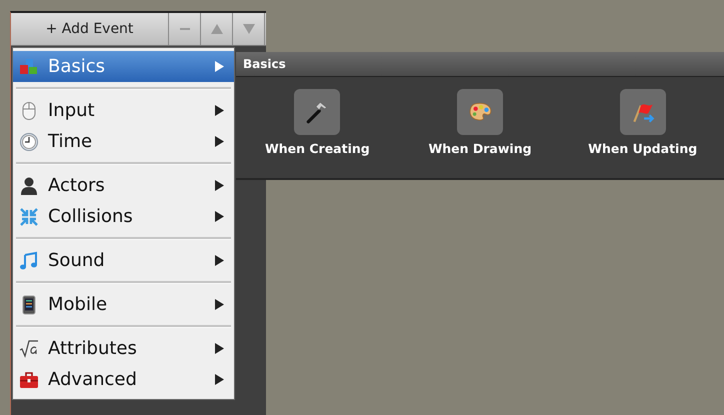 Image resolution: width=724 pixels, height=415 pixels. What do you see at coordinates (642, 122) in the screenshot?
I see `event-option: When Updating` at bounding box center [642, 122].